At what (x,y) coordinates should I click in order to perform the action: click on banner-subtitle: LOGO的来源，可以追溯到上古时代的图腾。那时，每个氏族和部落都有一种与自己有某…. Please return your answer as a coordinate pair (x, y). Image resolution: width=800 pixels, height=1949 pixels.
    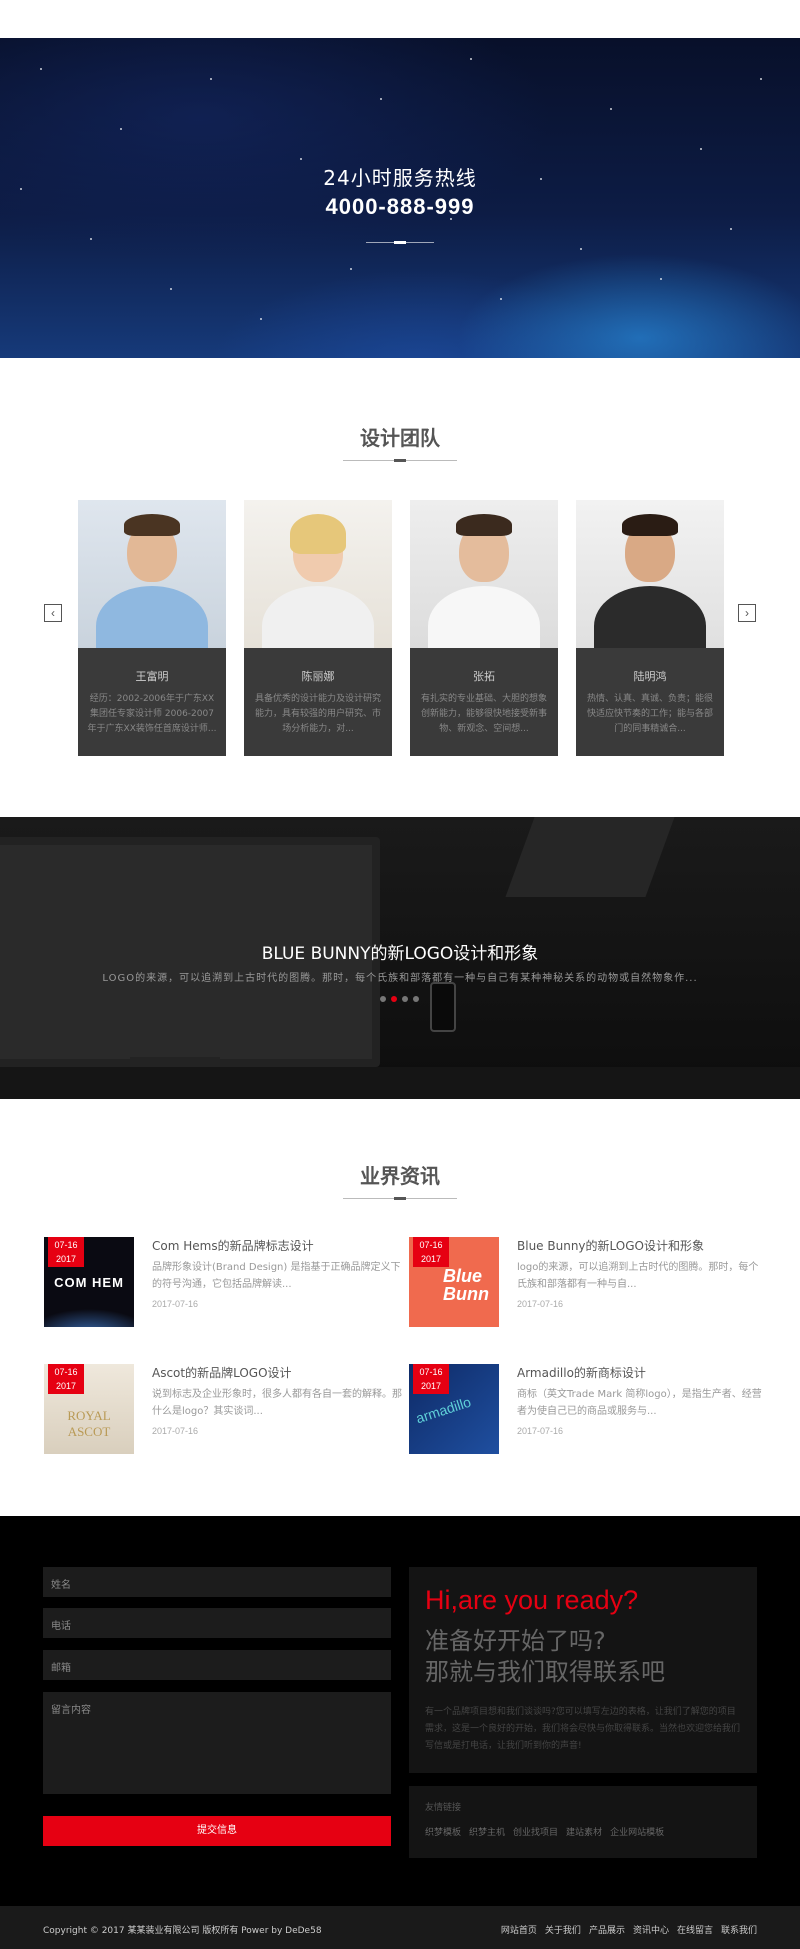
    Looking at the image, I should click on (400, 978).